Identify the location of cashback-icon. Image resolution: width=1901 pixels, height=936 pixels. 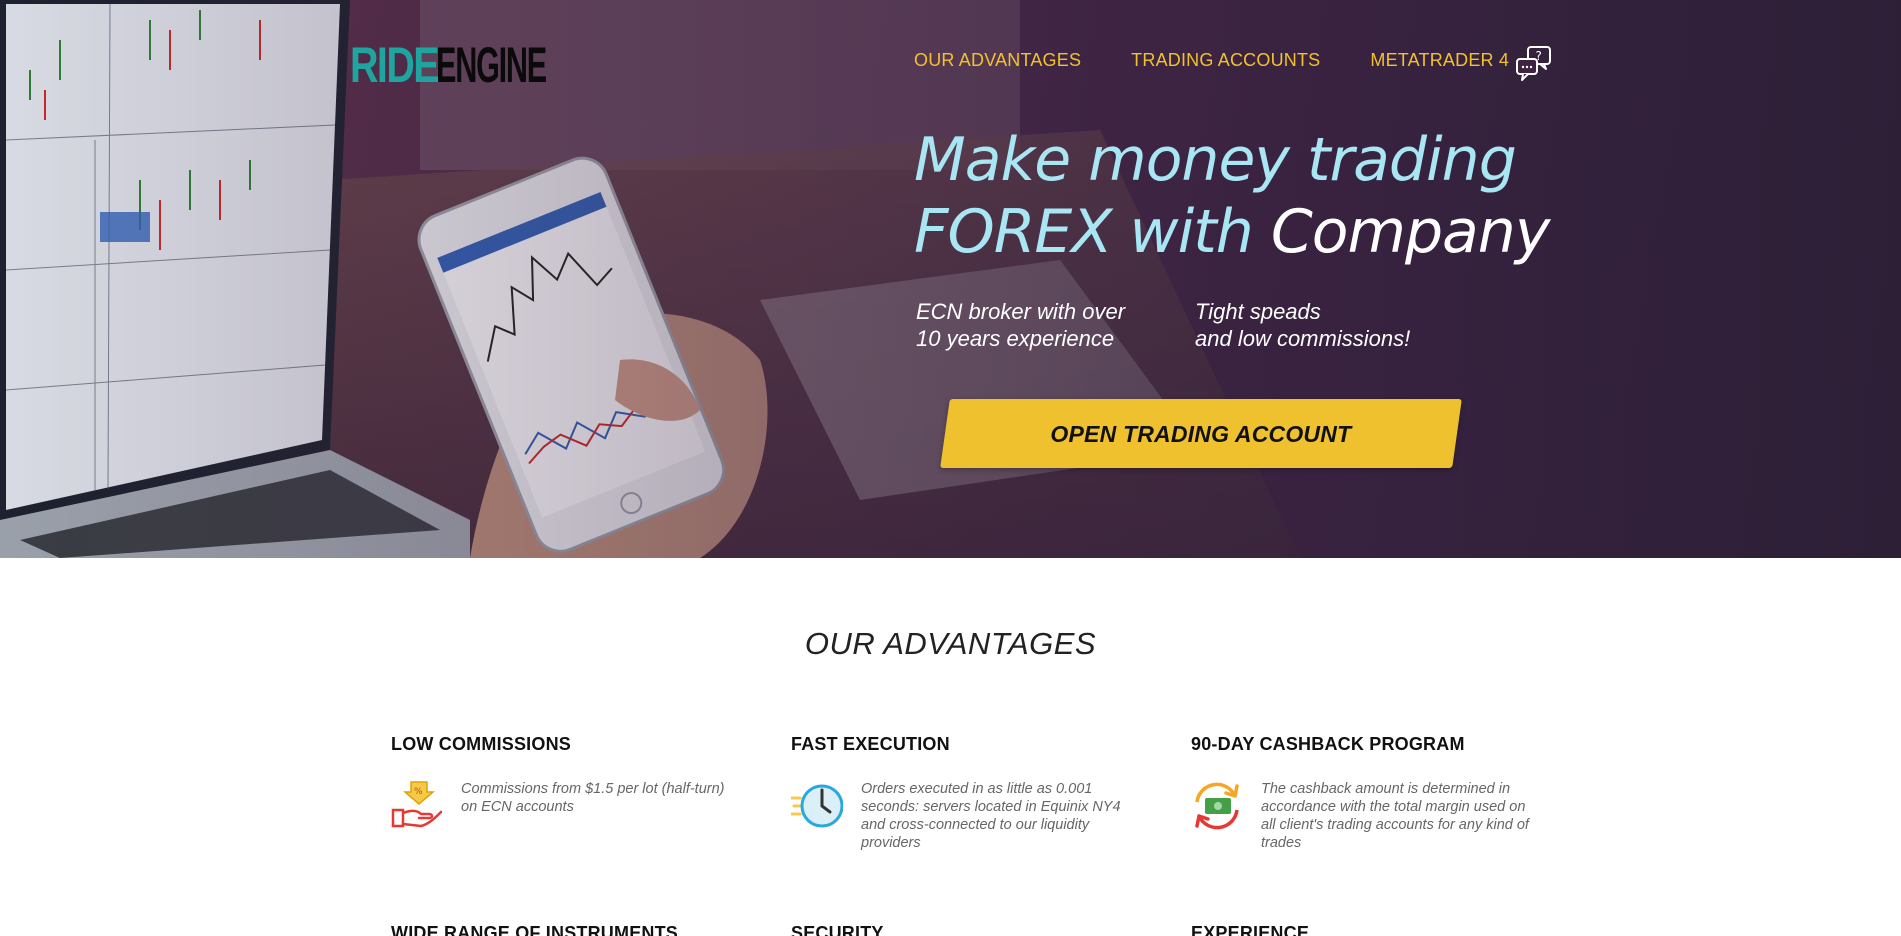
(1217, 806).